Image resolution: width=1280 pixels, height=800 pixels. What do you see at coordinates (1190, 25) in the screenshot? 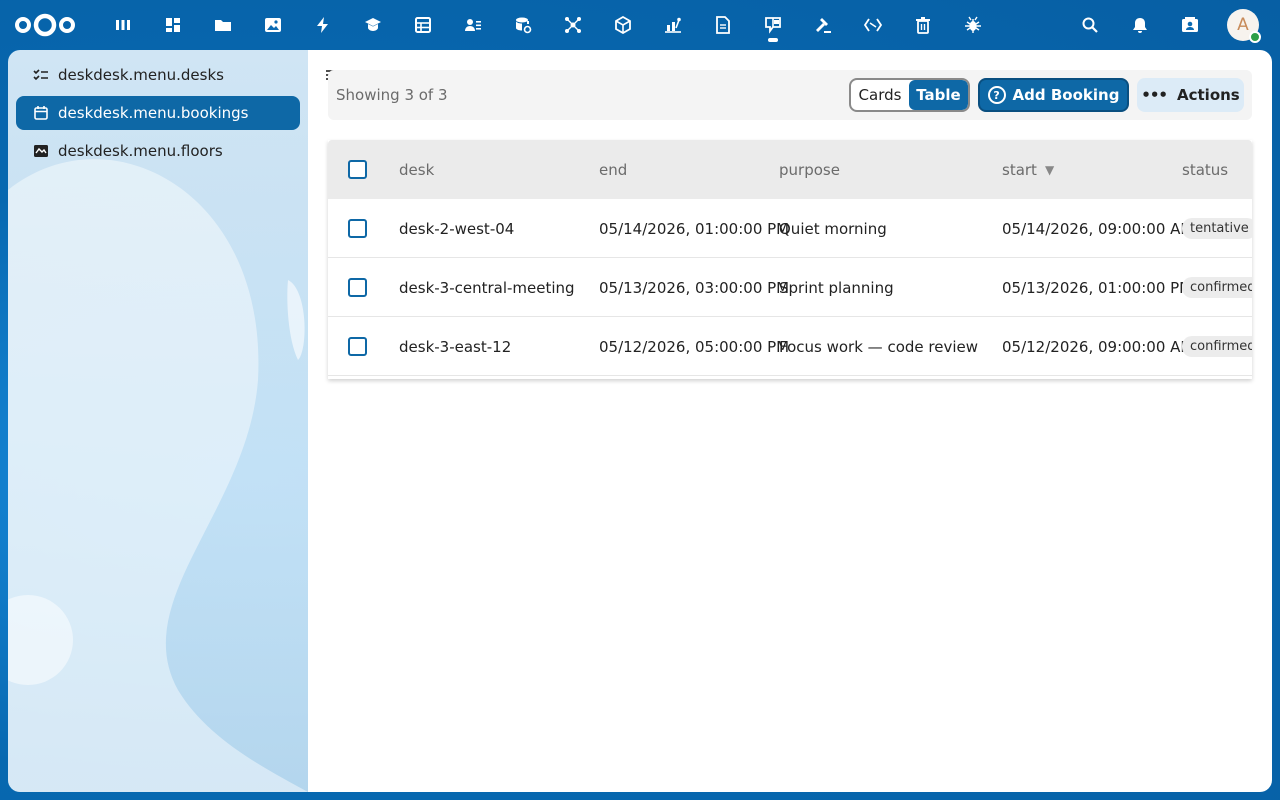
I see `contacts-menu-icon` at bounding box center [1190, 25].